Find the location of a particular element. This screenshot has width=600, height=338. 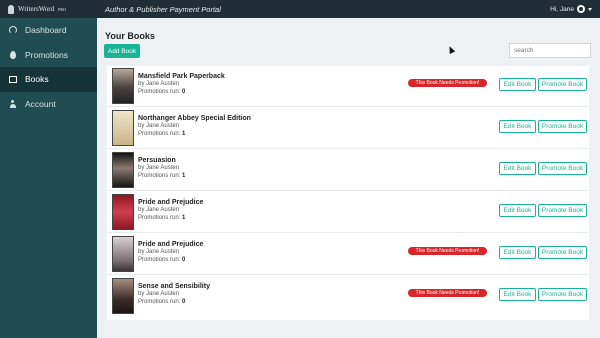

gear-icon is located at coordinates (581, 9).